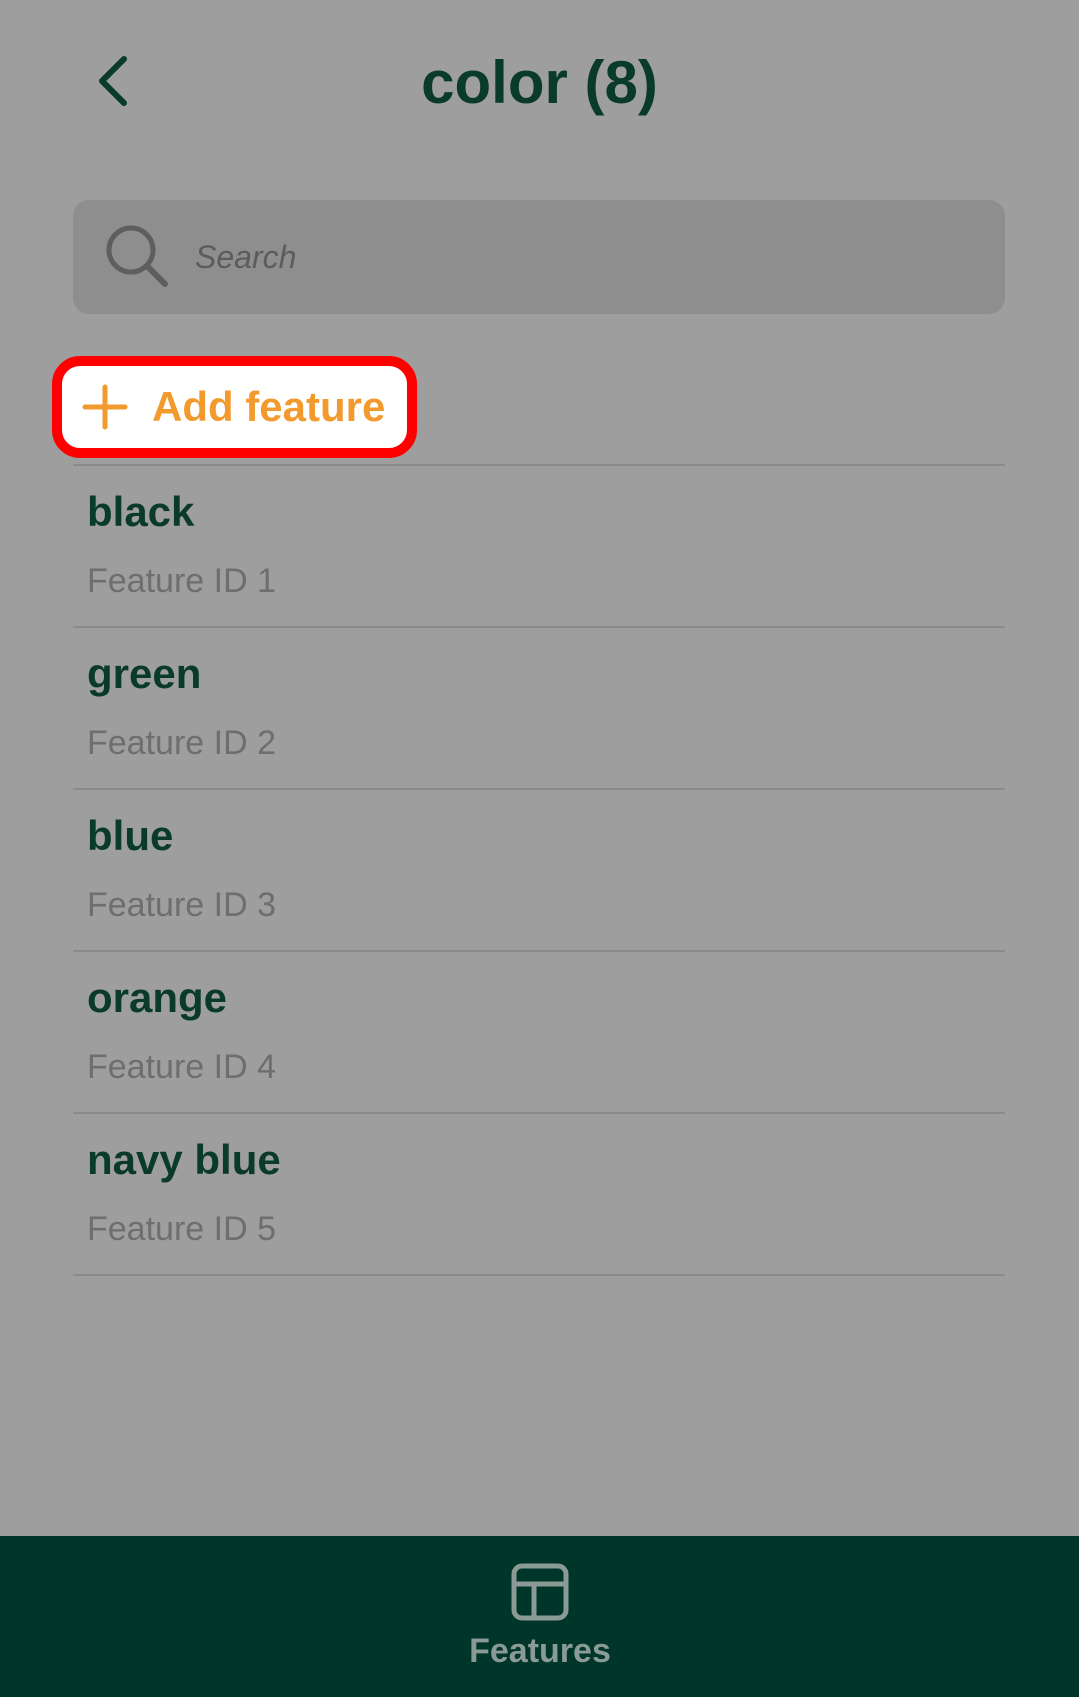 The height and width of the screenshot is (1697, 1079). Describe the element at coordinates (539, 547) in the screenshot. I see `list-item: black Feature ID 1` at that location.